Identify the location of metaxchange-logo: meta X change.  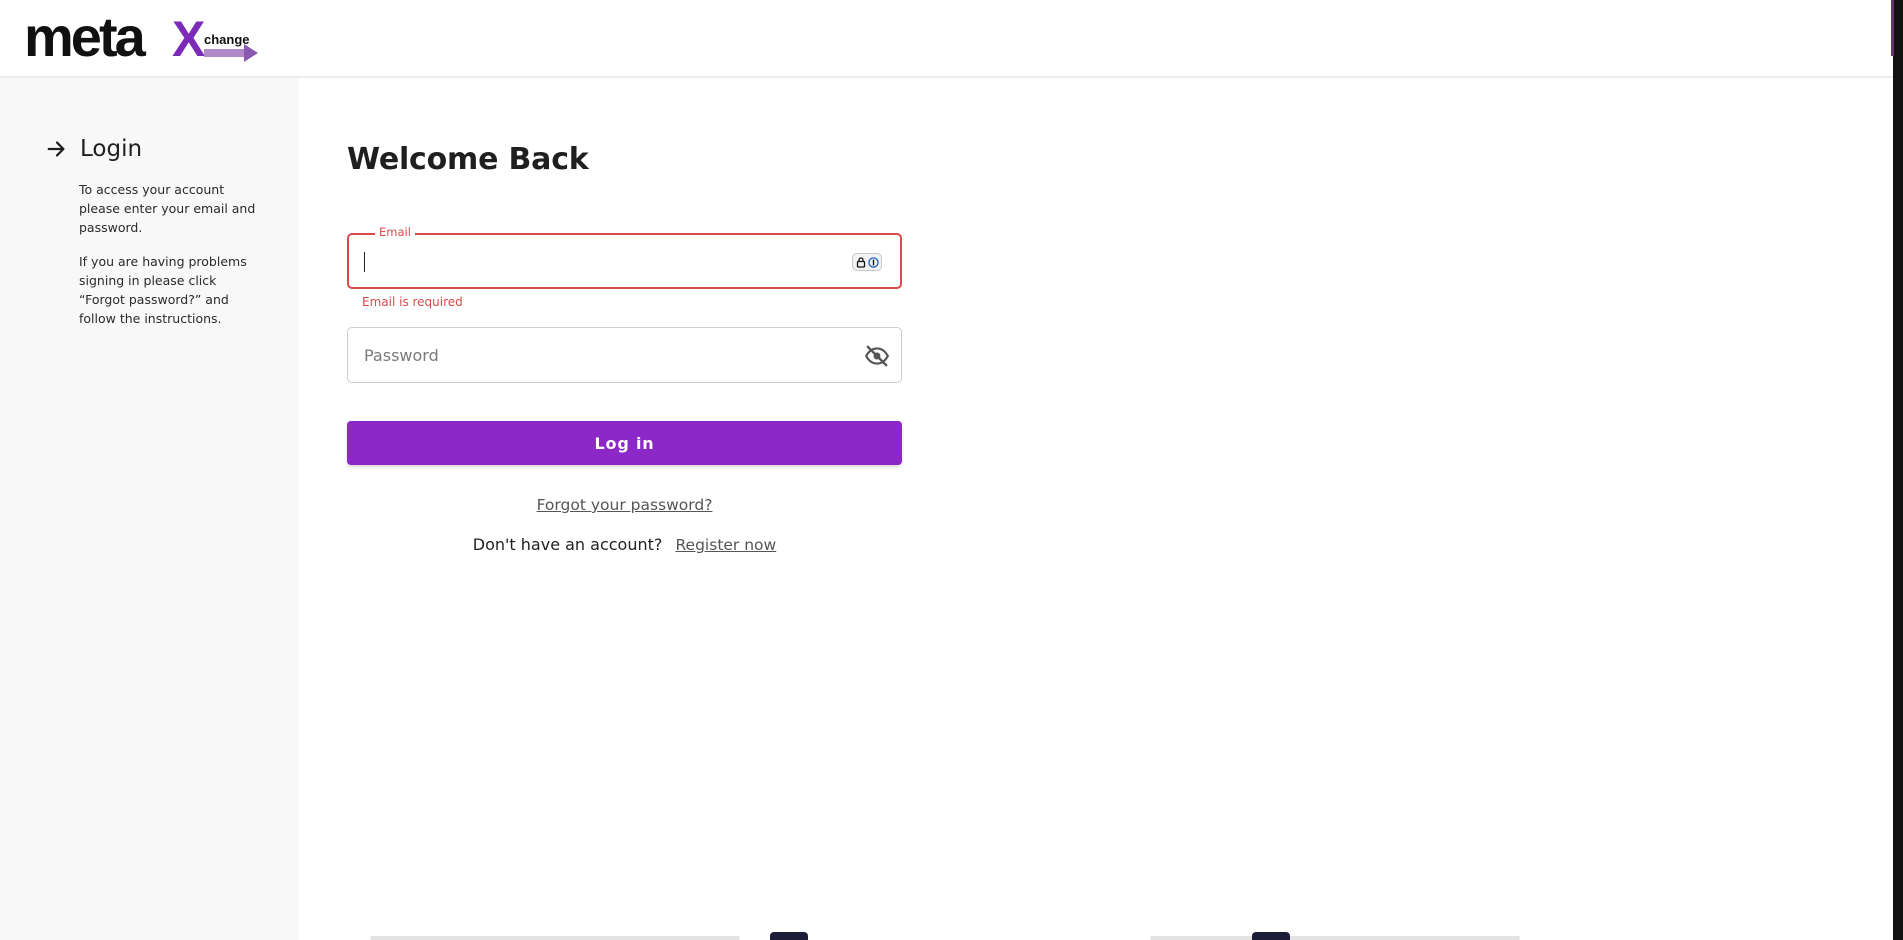
(144, 38).